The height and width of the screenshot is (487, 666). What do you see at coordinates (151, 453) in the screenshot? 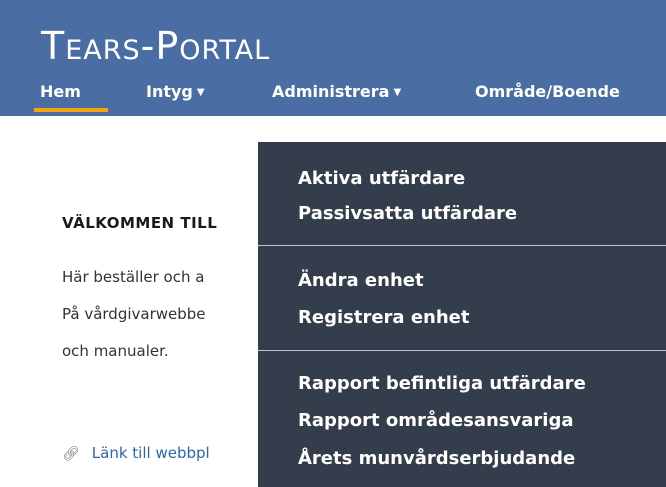
I see `website-link: Länk till webbpl` at bounding box center [151, 453].